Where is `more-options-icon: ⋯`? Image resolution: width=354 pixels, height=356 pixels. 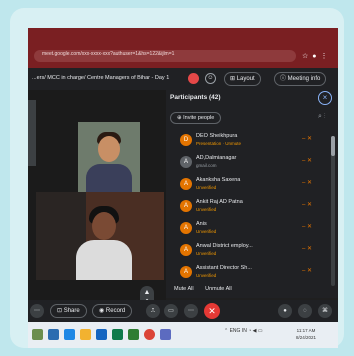 more-options-icon: ⋯ is located at coordinates (191, 311).